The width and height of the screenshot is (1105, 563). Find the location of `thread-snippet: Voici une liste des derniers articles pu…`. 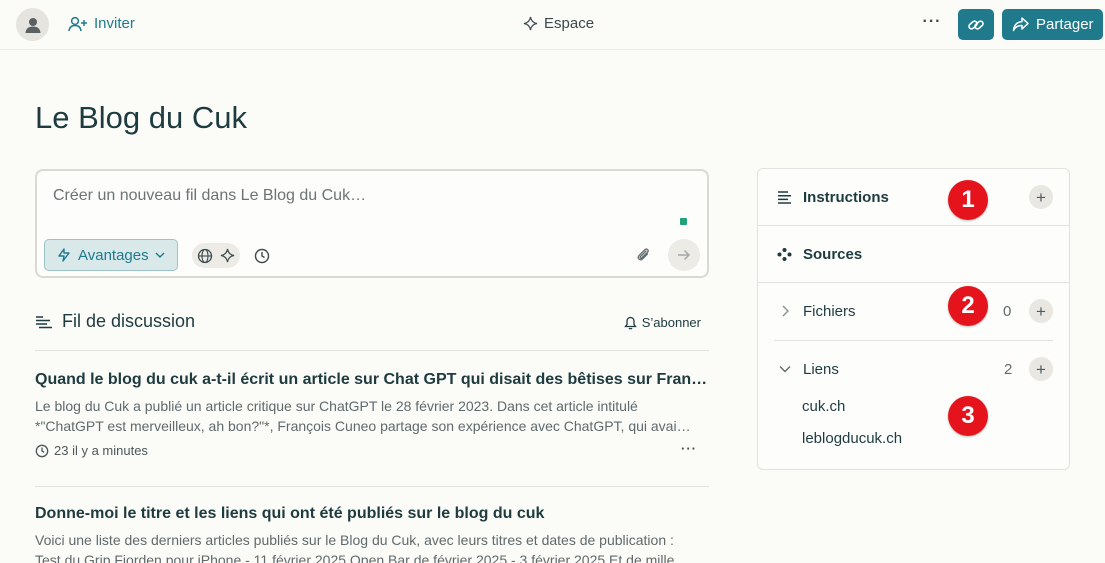

thread-snippet: Voici une liste des derniers articles pu… is located at coordinates (372, 546).